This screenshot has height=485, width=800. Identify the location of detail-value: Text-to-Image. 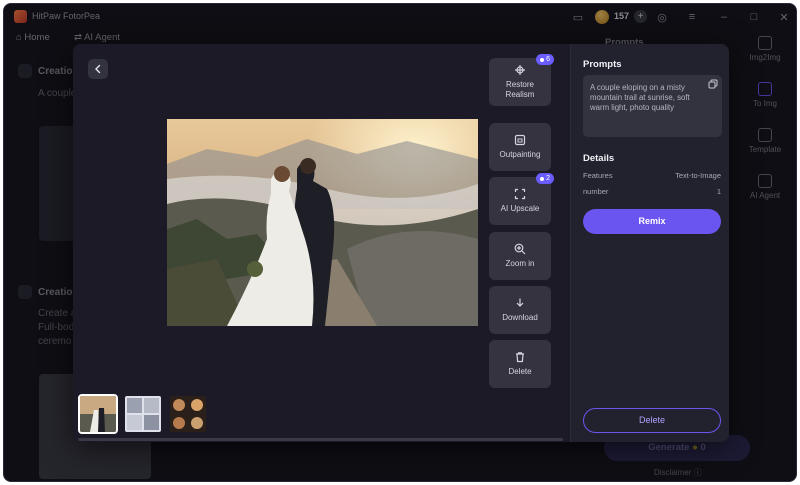
(698, 175).